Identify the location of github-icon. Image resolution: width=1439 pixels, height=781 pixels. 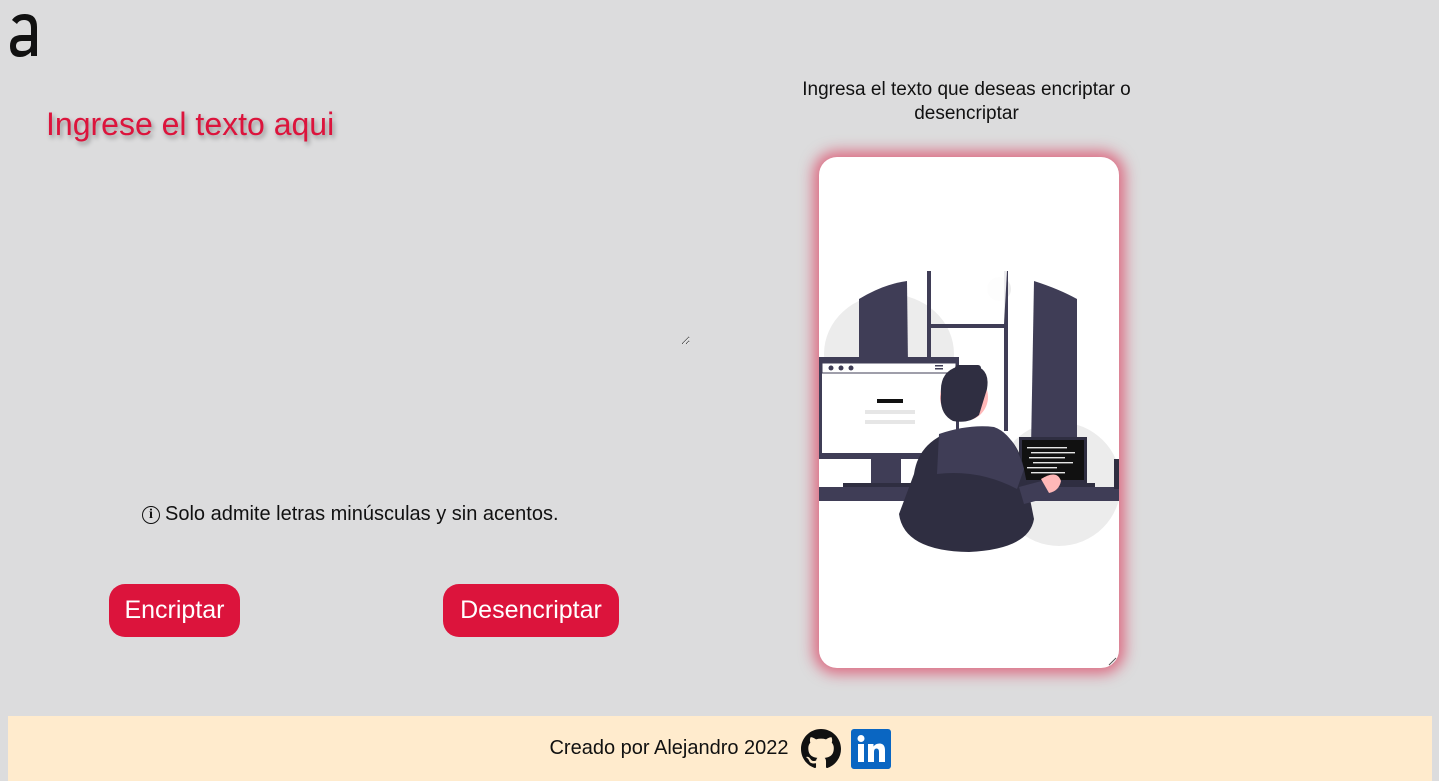
(820, 748).